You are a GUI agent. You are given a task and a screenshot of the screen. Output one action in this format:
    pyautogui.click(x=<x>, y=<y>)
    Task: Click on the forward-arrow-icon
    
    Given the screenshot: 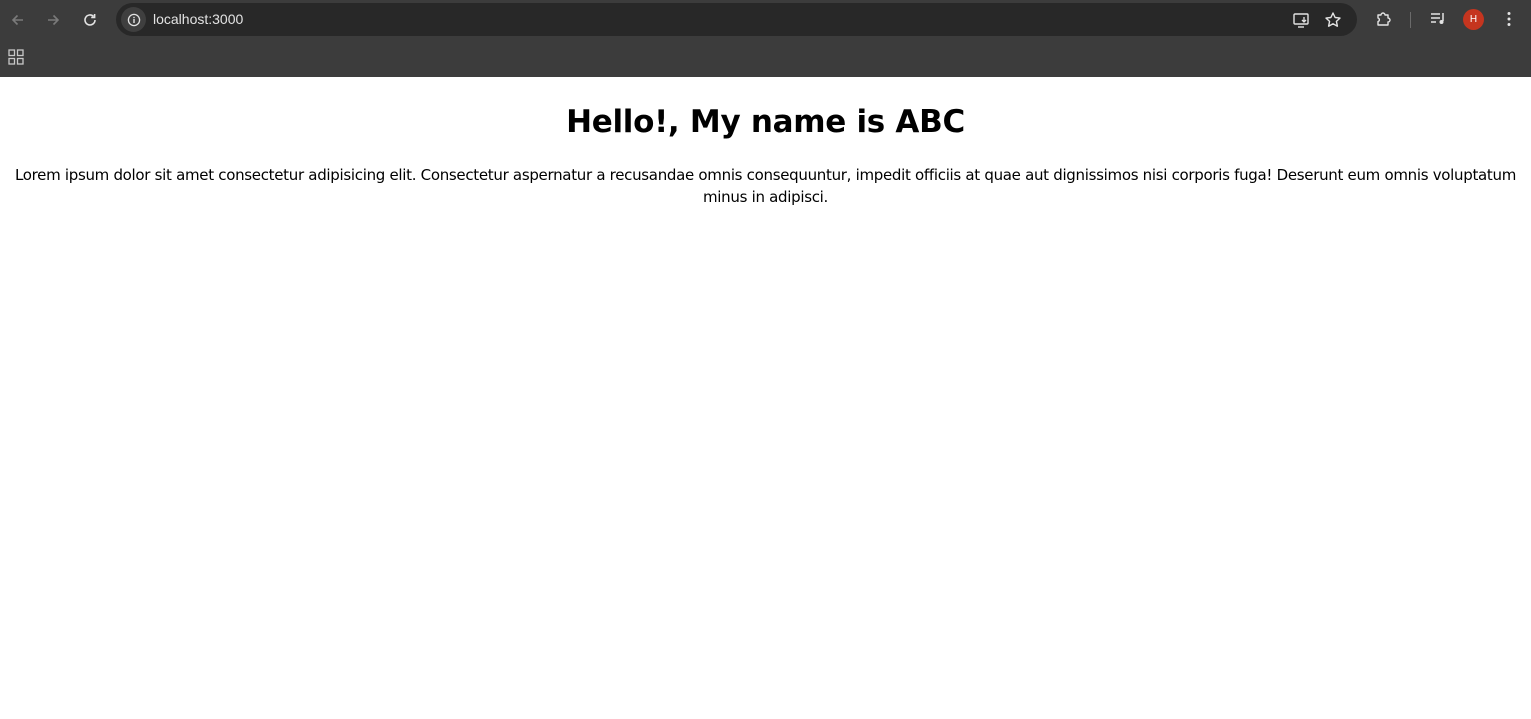 What is the action you would take?
    pyautogui.click(x=54, y=20)
    